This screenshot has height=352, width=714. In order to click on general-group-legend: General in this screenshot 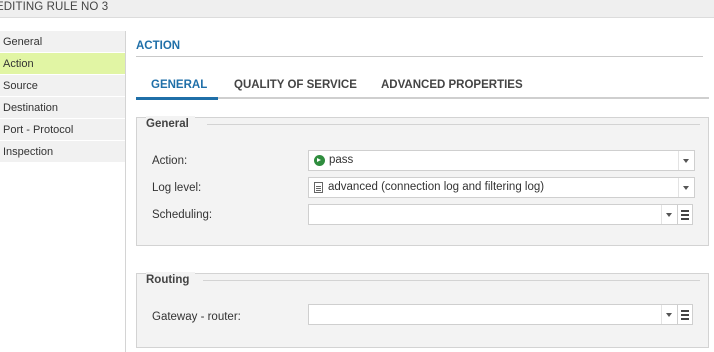, I will do `click(170, 124)`.